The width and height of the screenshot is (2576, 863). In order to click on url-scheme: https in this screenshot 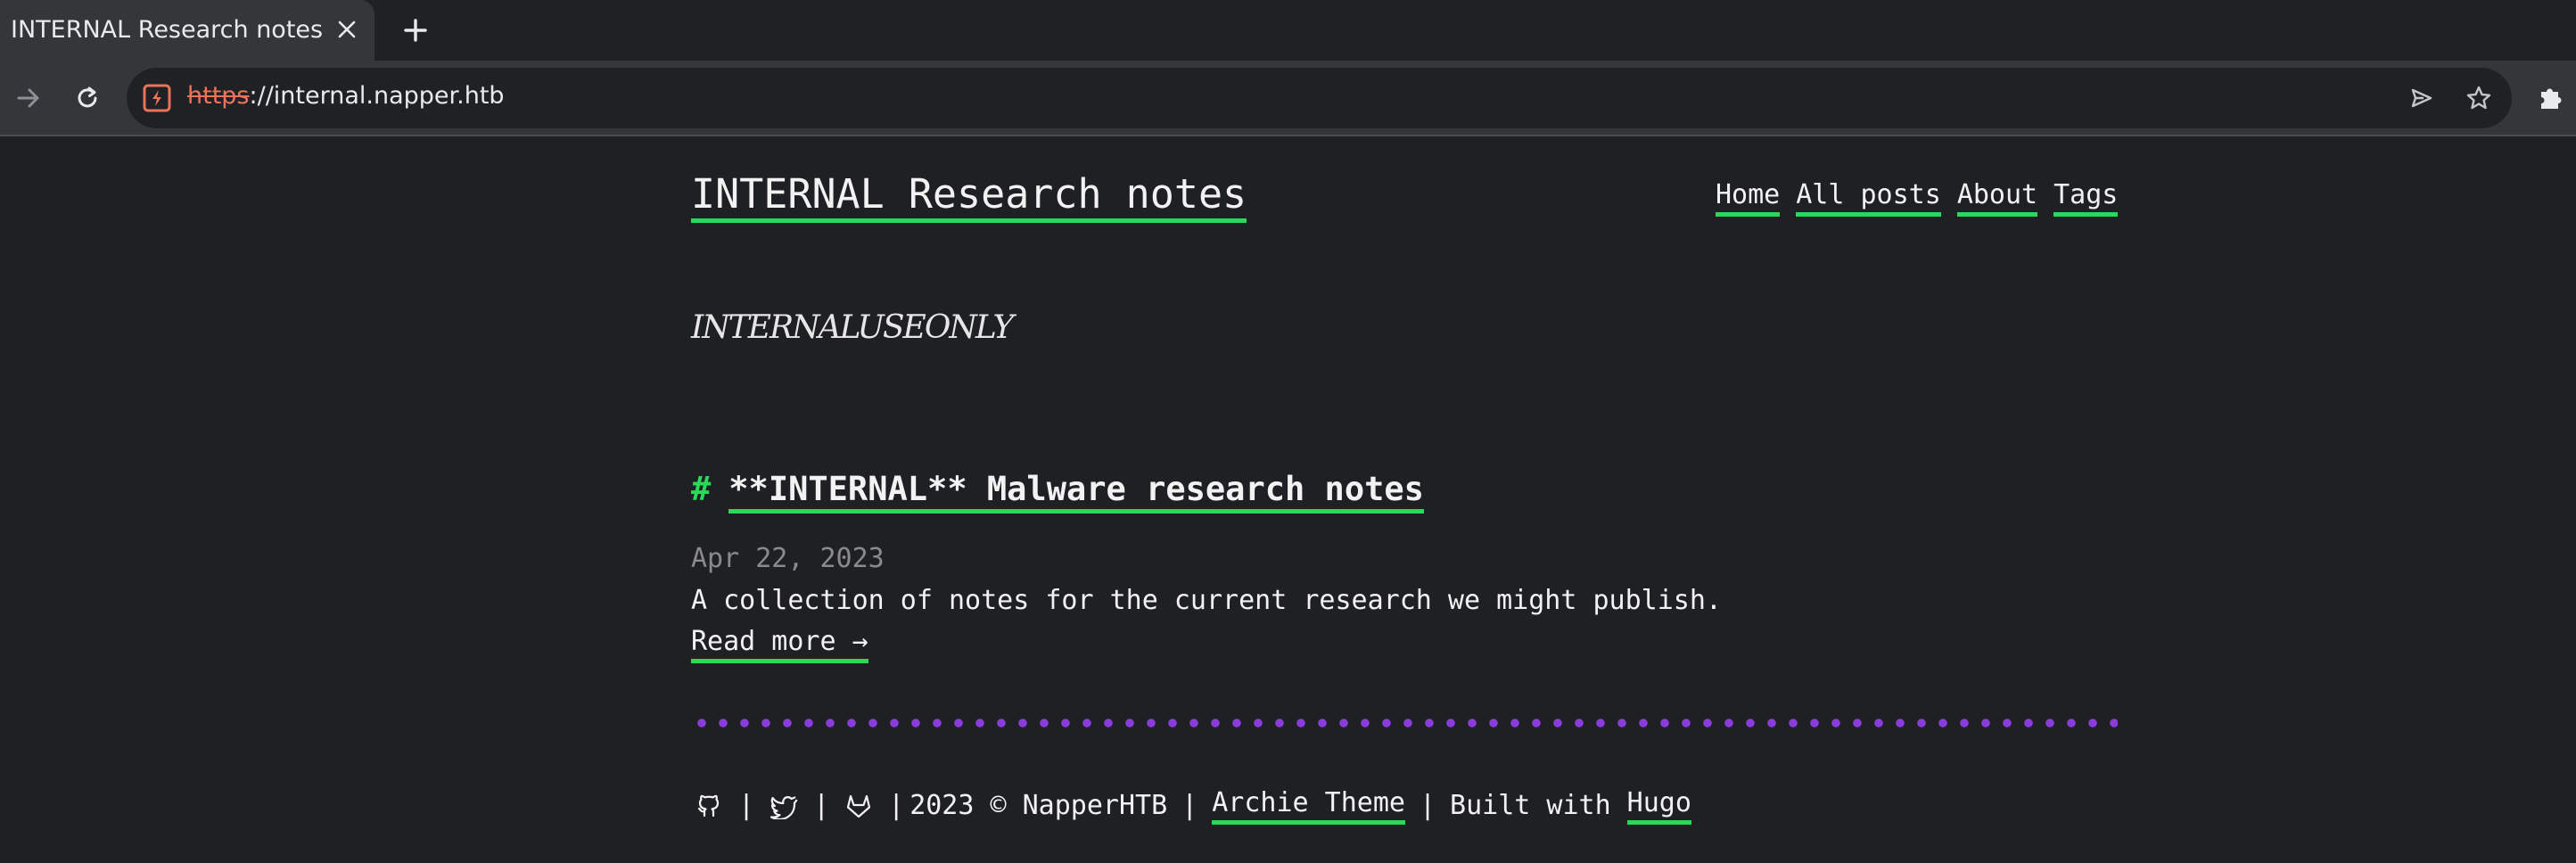, I will do `click(218, 96)`.